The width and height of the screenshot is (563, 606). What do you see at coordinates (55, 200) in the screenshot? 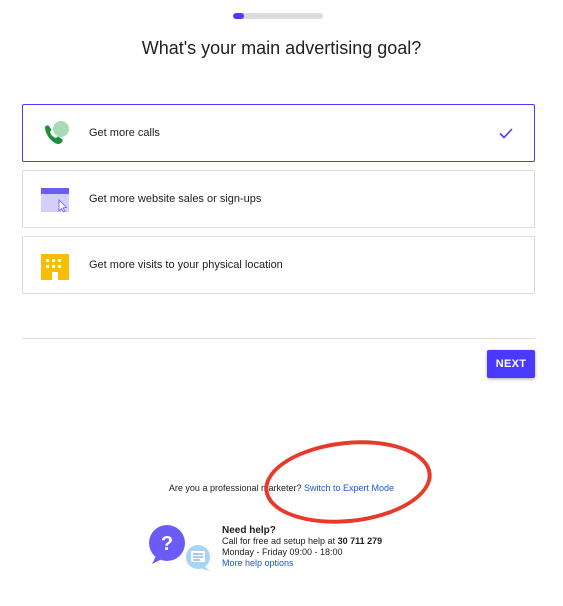
I see `website-cursor-icon` at bounding box center [55, 200].